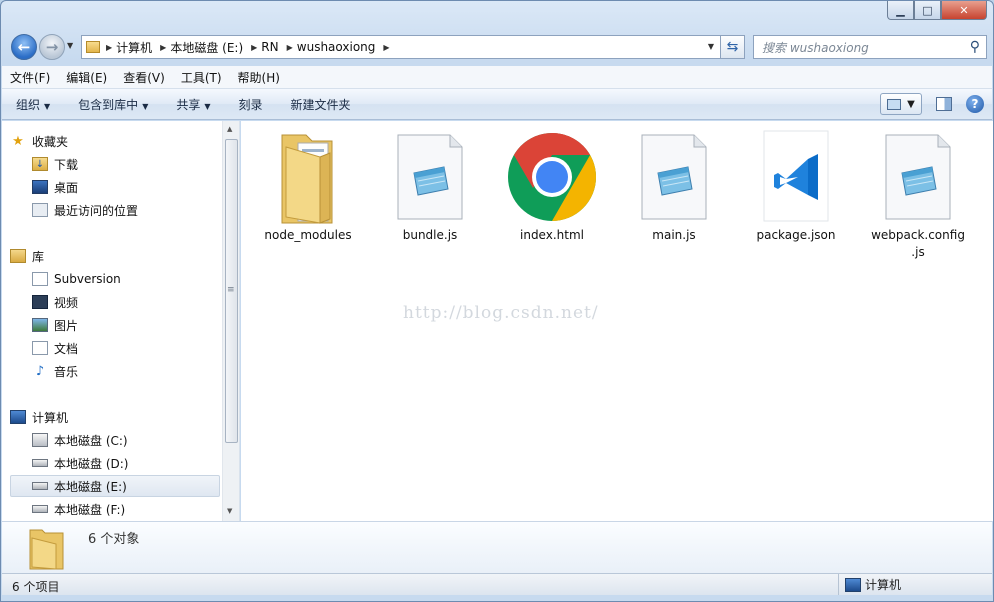  I want to click on search-placeholder: 搜索 wushaoxiong, so click(815, 47).